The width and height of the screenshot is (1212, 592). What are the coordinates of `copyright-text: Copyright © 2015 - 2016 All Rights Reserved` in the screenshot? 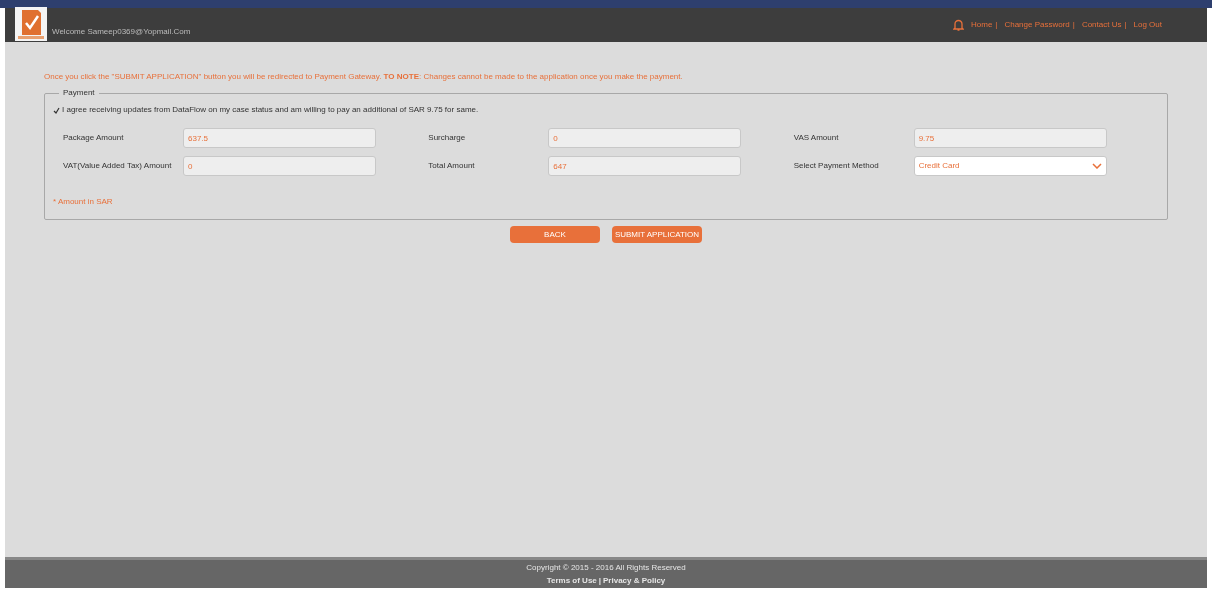 It's located at (606, 567).